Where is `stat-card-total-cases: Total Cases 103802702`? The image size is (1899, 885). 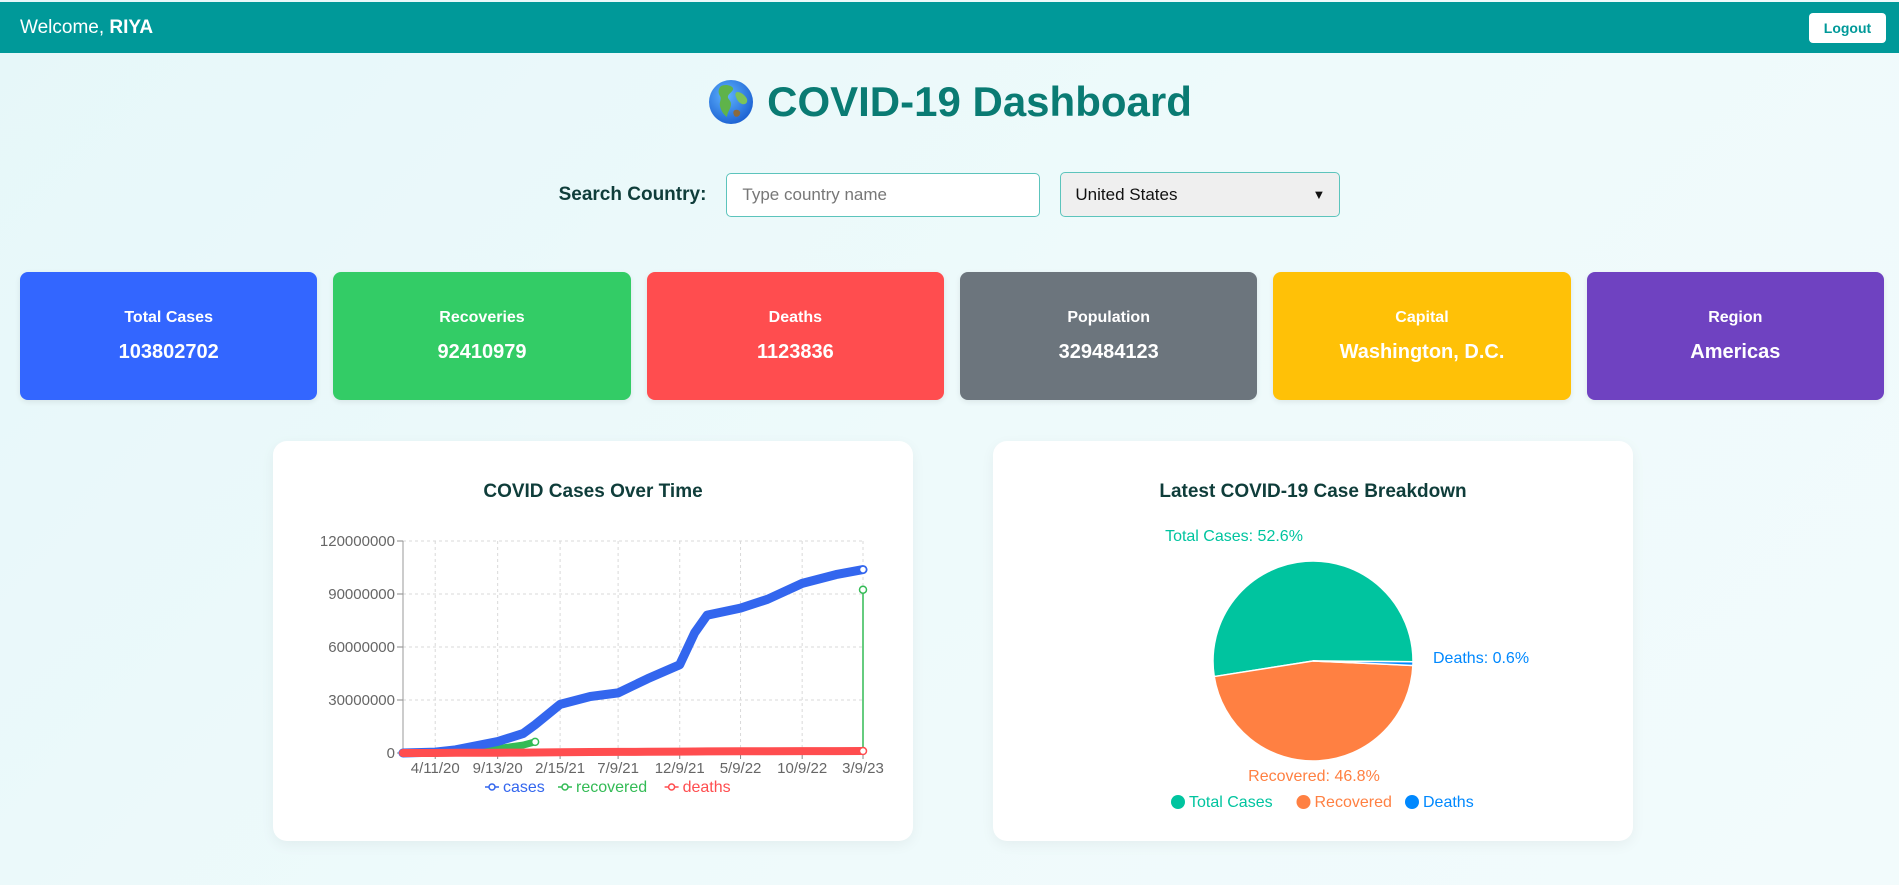
stat-card-total-cases: Total Cases 103802702 is located at coordinates (169, 336).